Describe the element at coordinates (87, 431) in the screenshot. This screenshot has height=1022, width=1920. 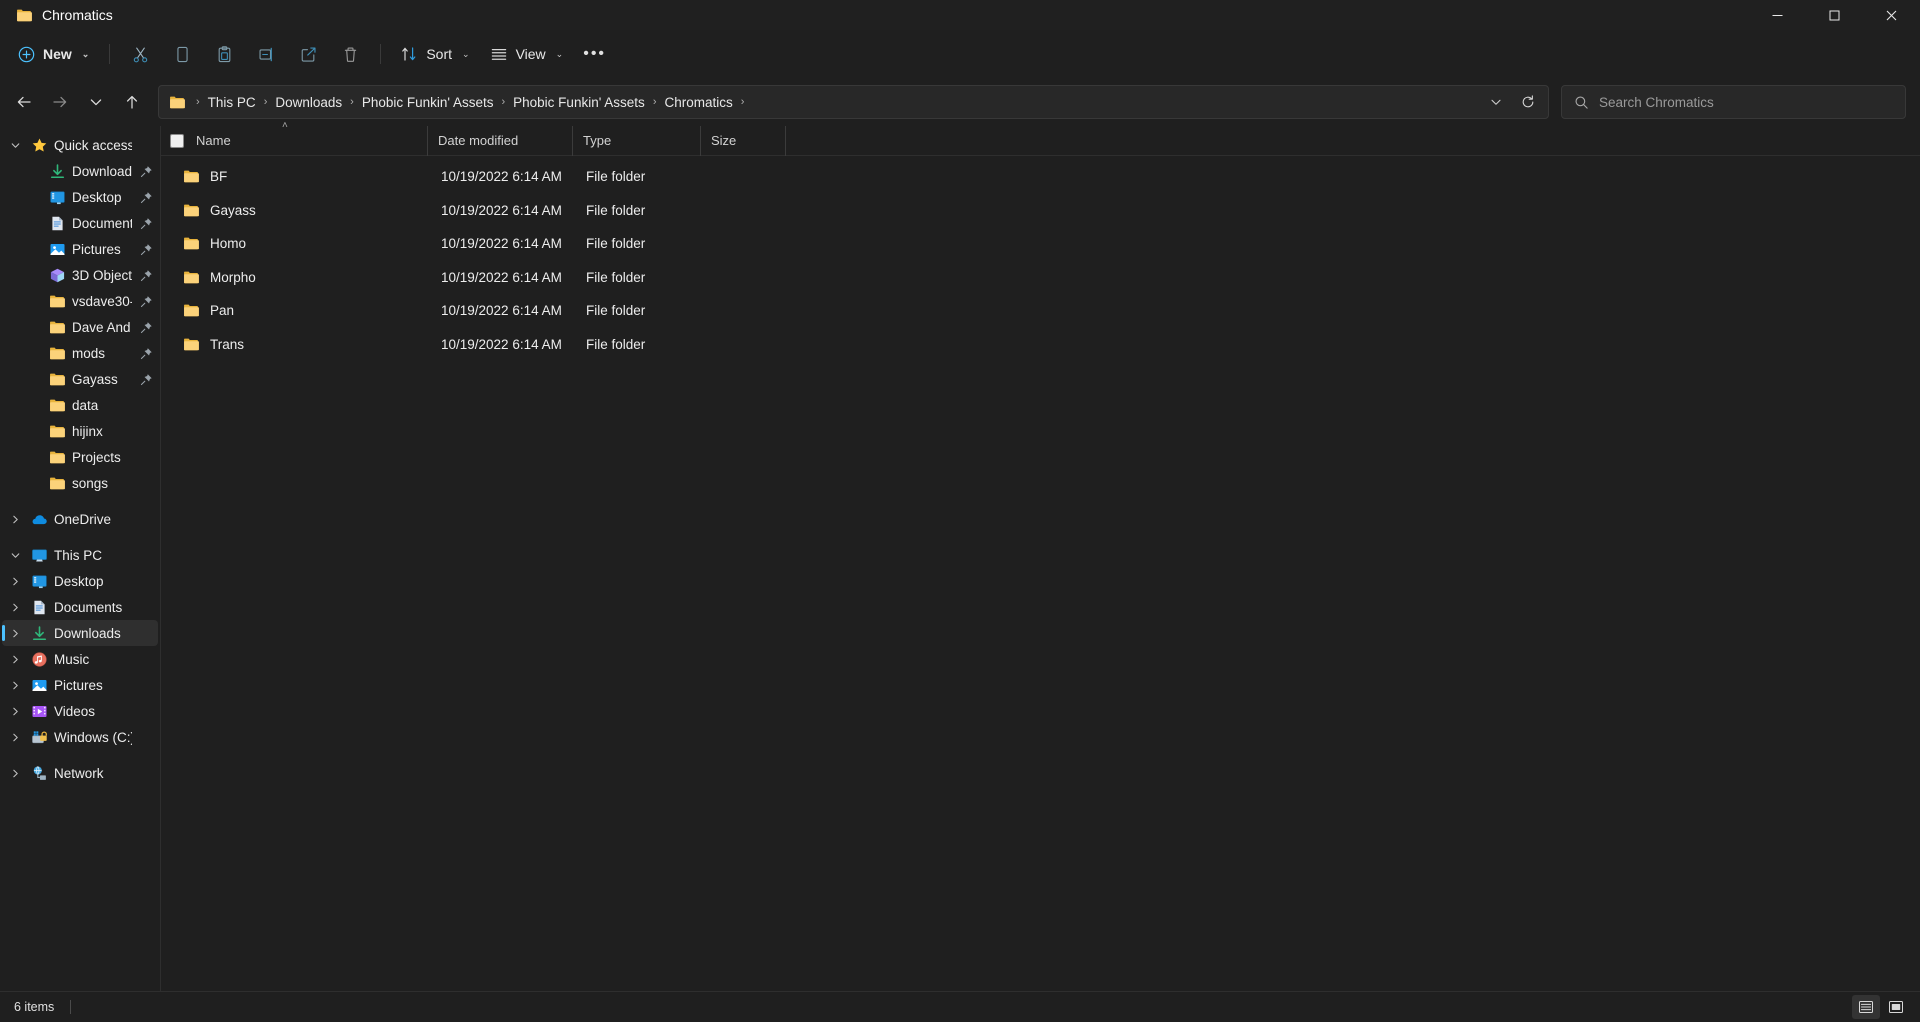
I see `sidebar-item-label: hijinx` at that location.